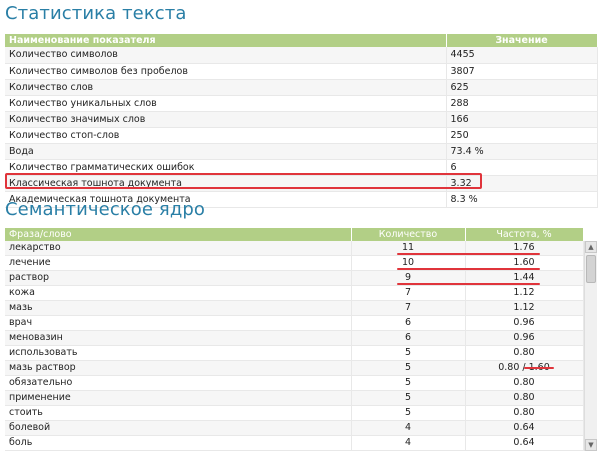 This screenshot has width=600, height=451. I want to click on semantic-row: кожа 7 1.12, so click(294, 293).